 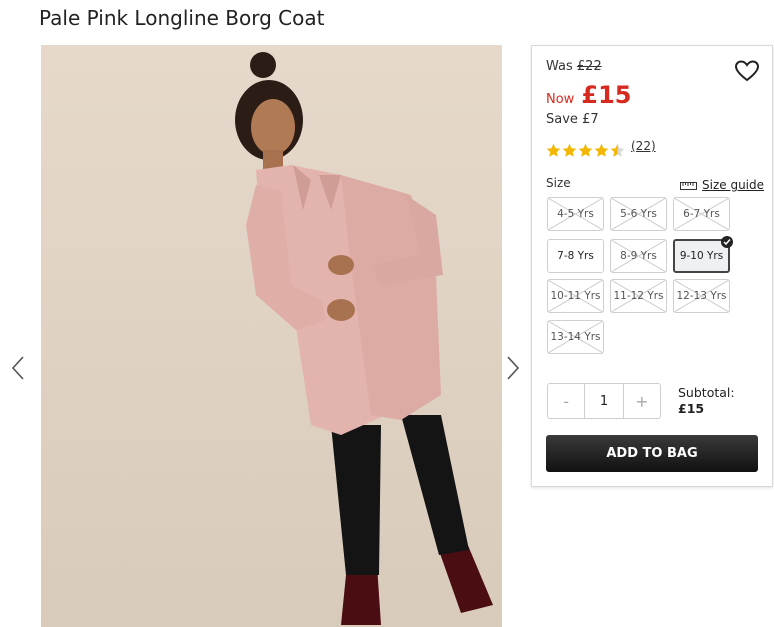 I want to click on check-icon, so click(x=727, y=242).